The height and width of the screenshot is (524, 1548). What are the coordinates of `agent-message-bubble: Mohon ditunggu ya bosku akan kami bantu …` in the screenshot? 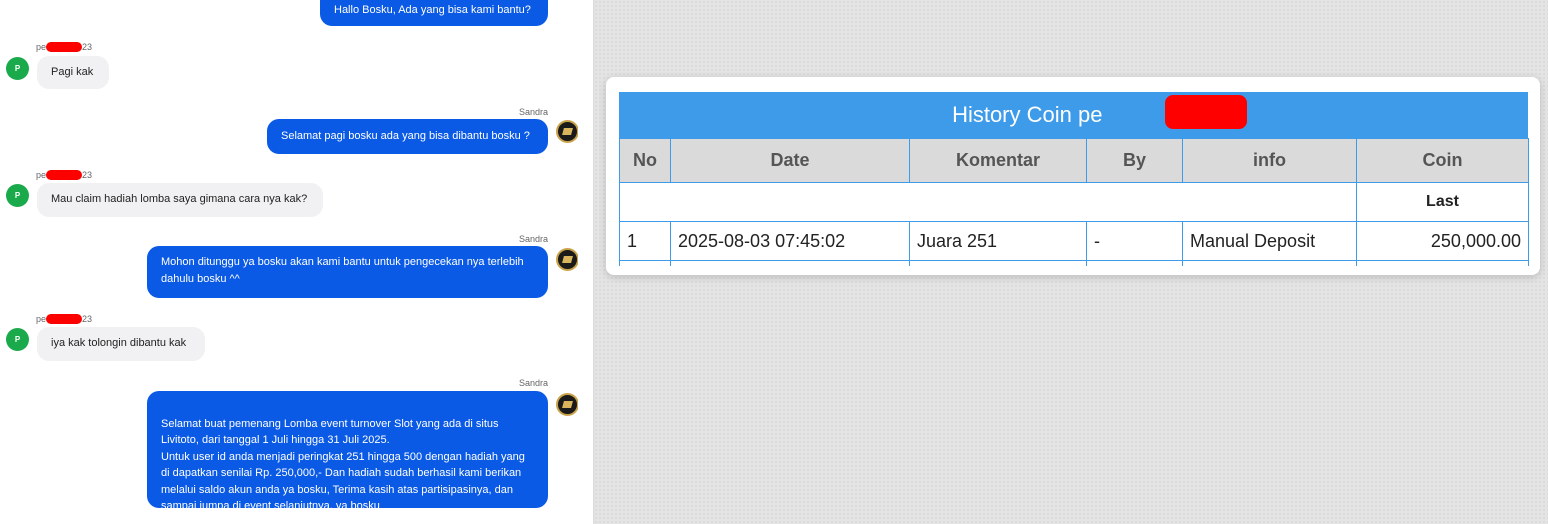 It's located at (347, 272).